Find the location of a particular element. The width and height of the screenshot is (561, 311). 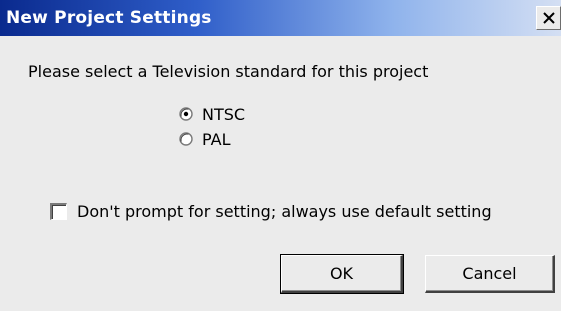

dont-prompt-checkbox is located at coordinates (58, 211).